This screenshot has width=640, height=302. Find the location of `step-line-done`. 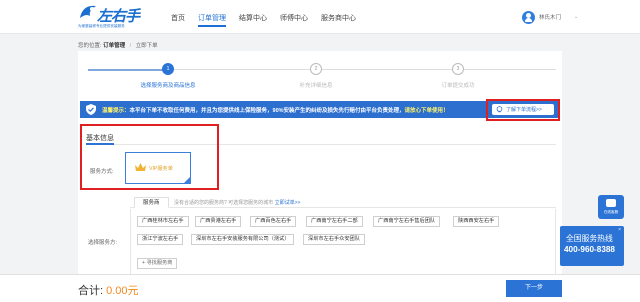

step-line-done is located at coordinates (128, 69).